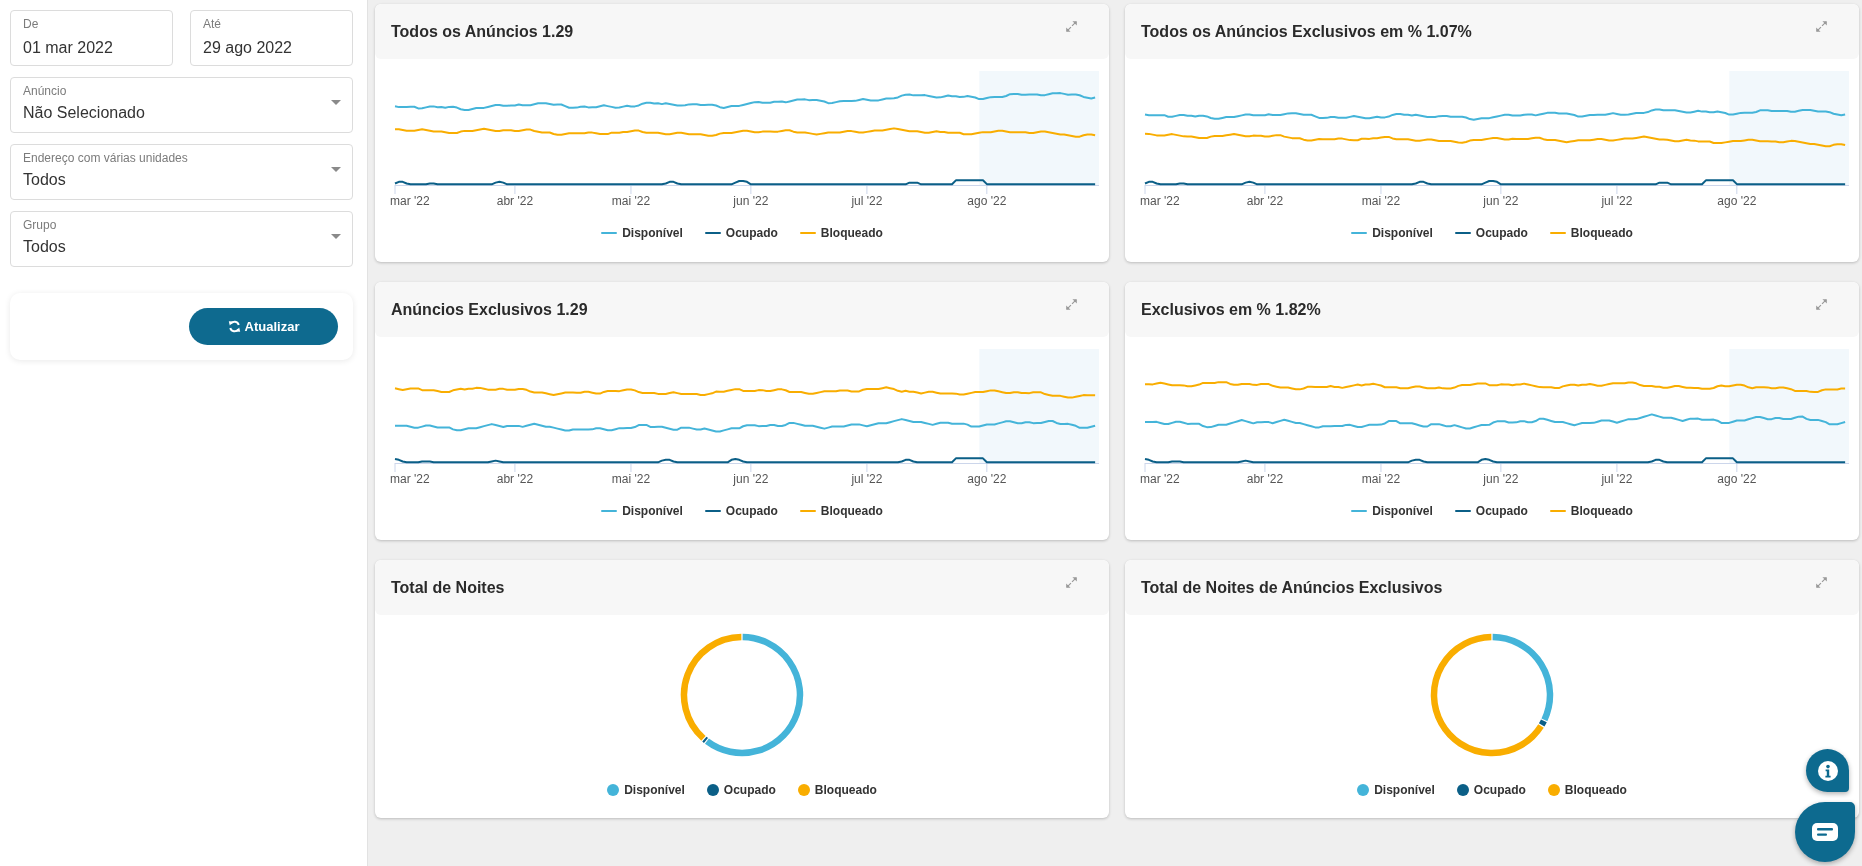 The image size is (1862, 866). What do you see at coordinates (45, 91) in the screenshot?
I see `field-label: Anúncio` at bounding box center [45, 91].